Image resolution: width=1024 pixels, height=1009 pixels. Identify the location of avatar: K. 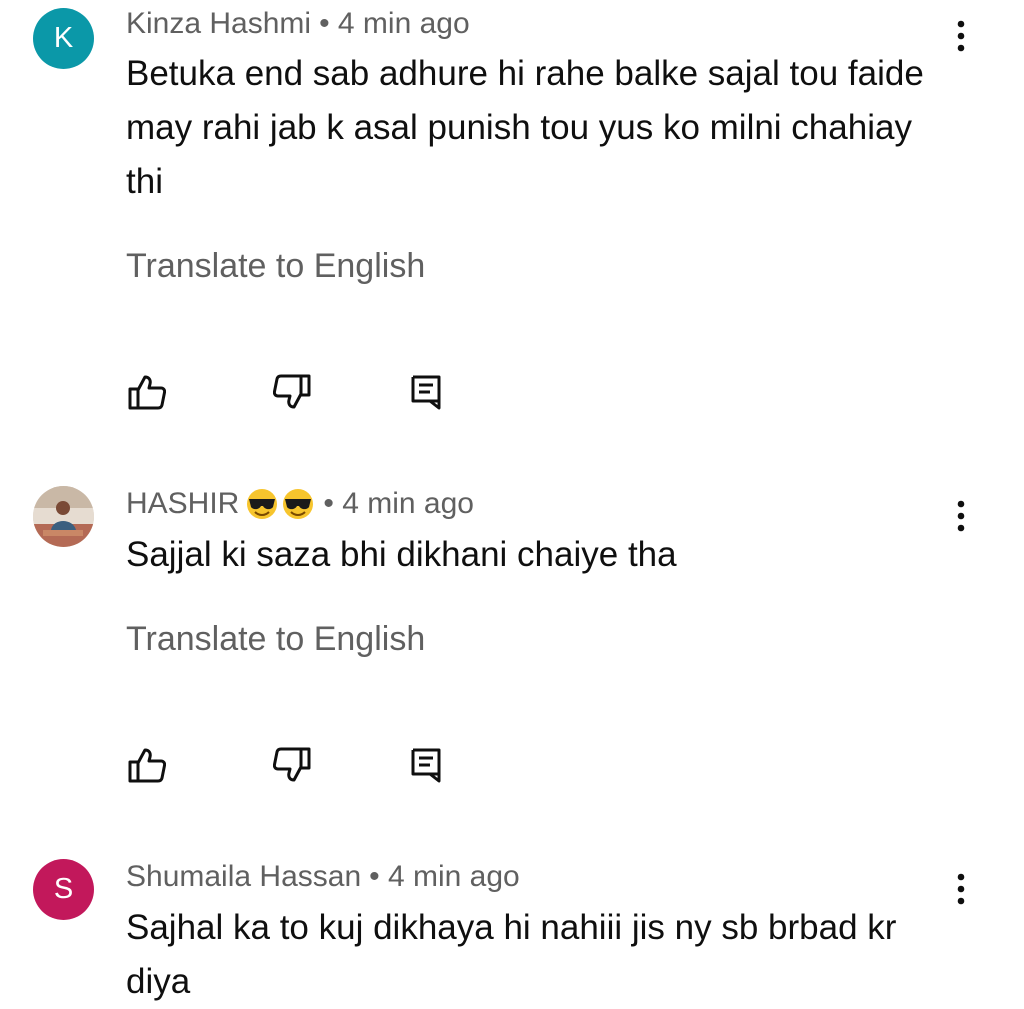
(63, 38).